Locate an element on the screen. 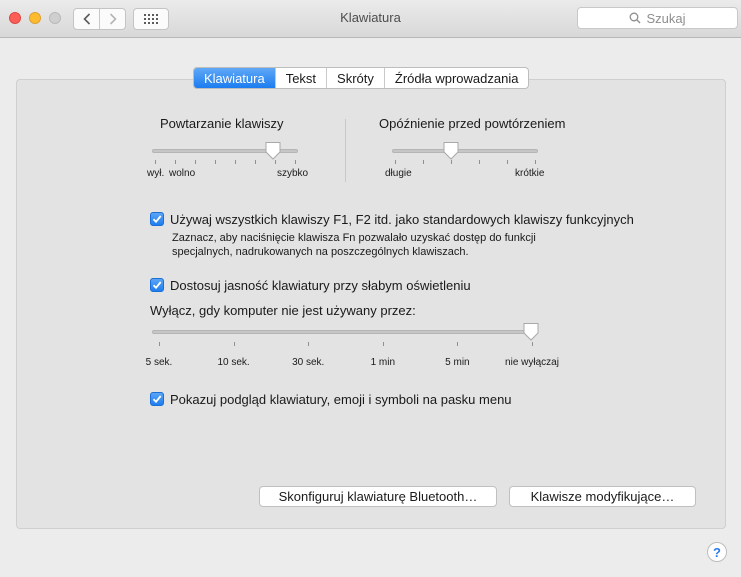 This screenshot has width=741, height=577. fn-keys-checkbox is located at coordinates (157, 219).